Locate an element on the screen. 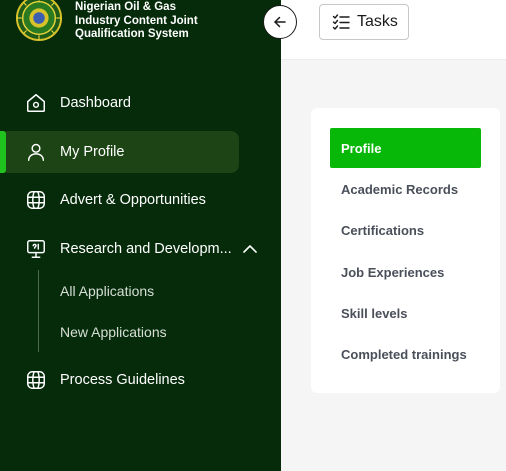 The height and width of the screenshot is (471, 506). sidebar-item-my-profile: My Profile is located at coordinates (119, 152).